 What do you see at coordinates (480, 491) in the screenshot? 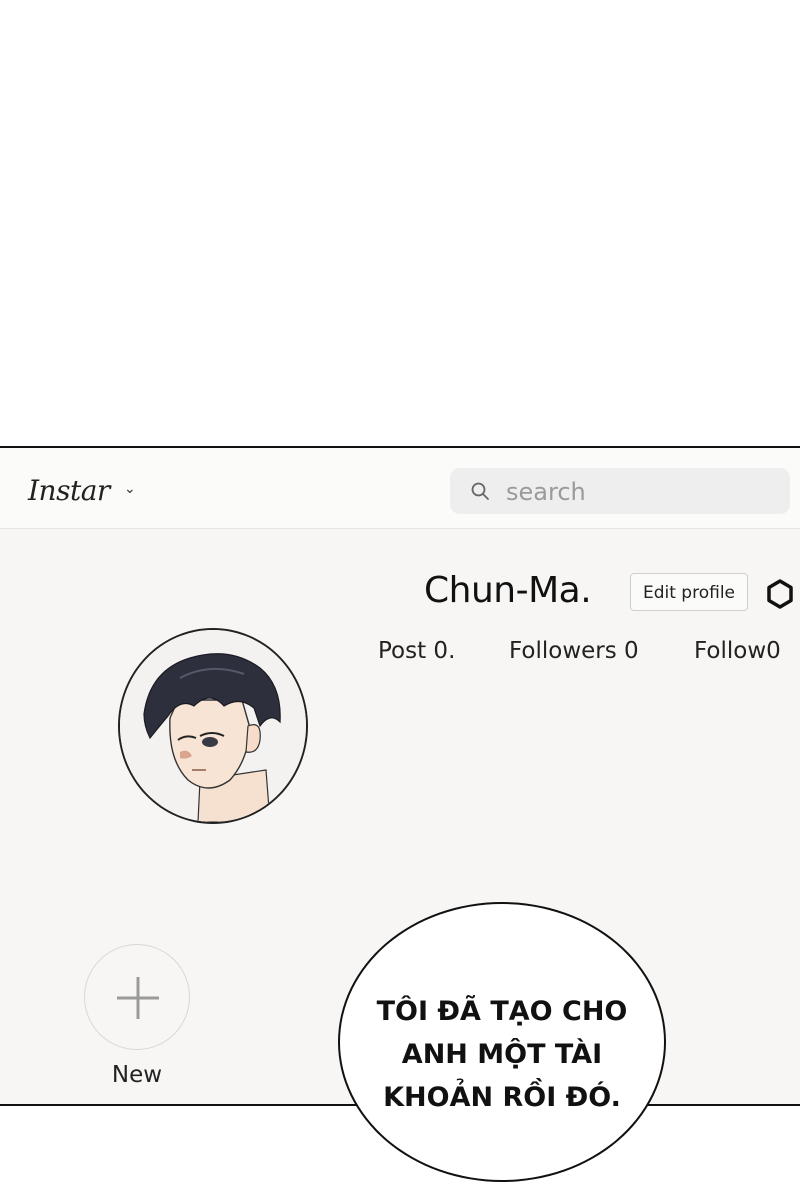
I see `search-icon` at bounding box center [480, 491].